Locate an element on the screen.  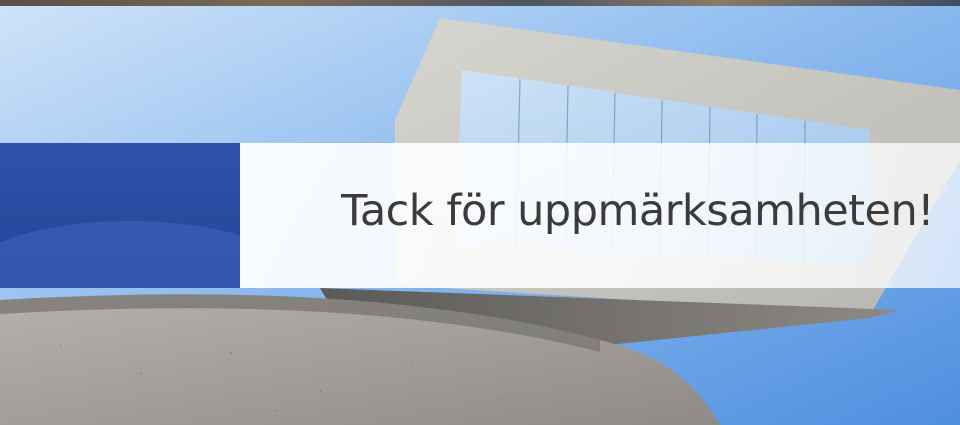
accent-band-sheen is located at coordinates (120, 254).